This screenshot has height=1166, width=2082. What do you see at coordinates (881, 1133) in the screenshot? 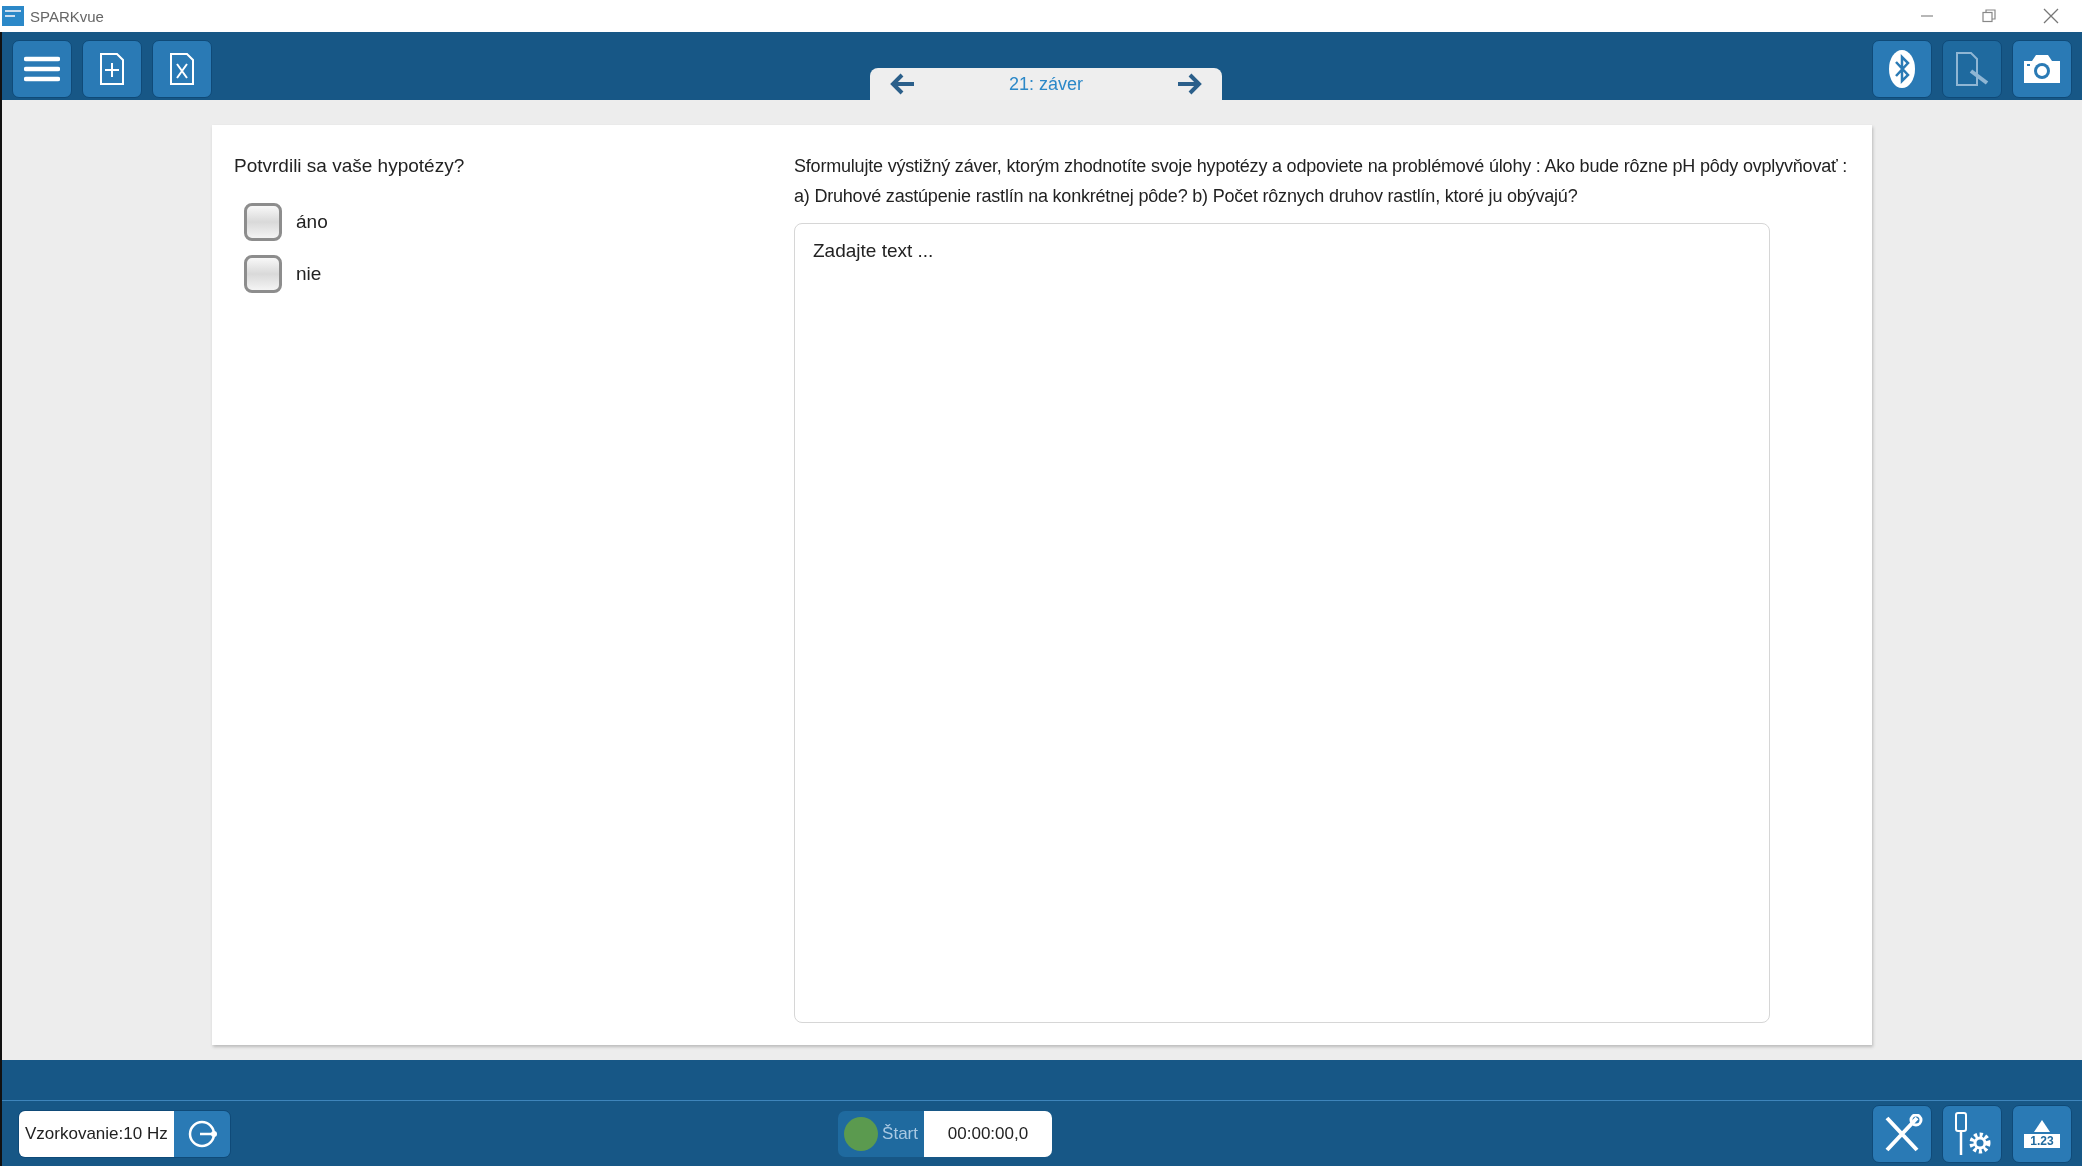
I see `start-button: Štart` at bounding box center [881, 1133].